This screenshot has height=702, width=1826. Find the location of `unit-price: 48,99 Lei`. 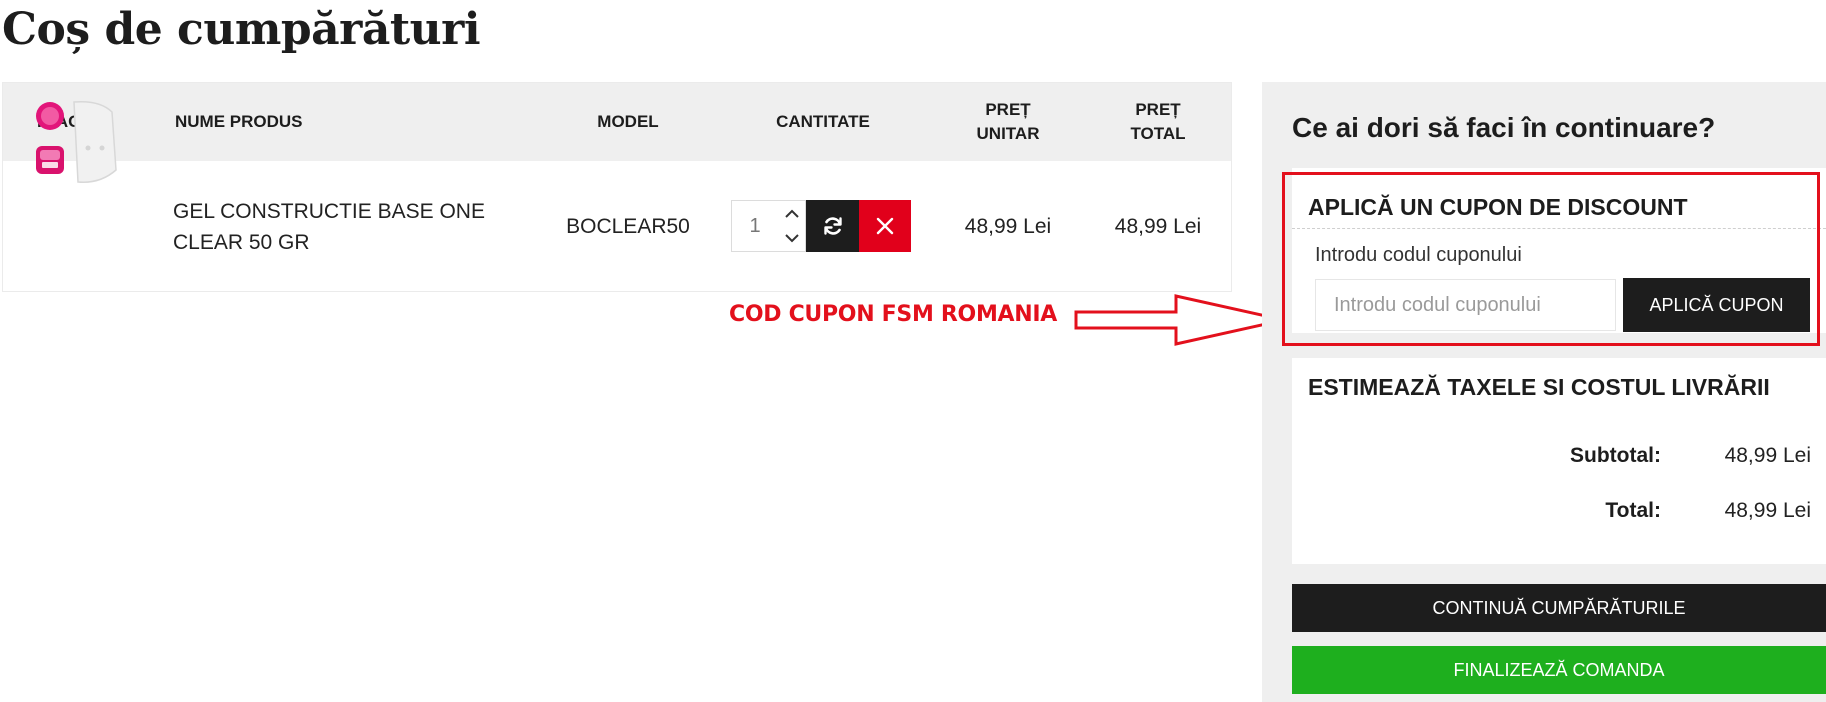

unit-price: 48,99 Lei is located at coordinates (1008, 226).